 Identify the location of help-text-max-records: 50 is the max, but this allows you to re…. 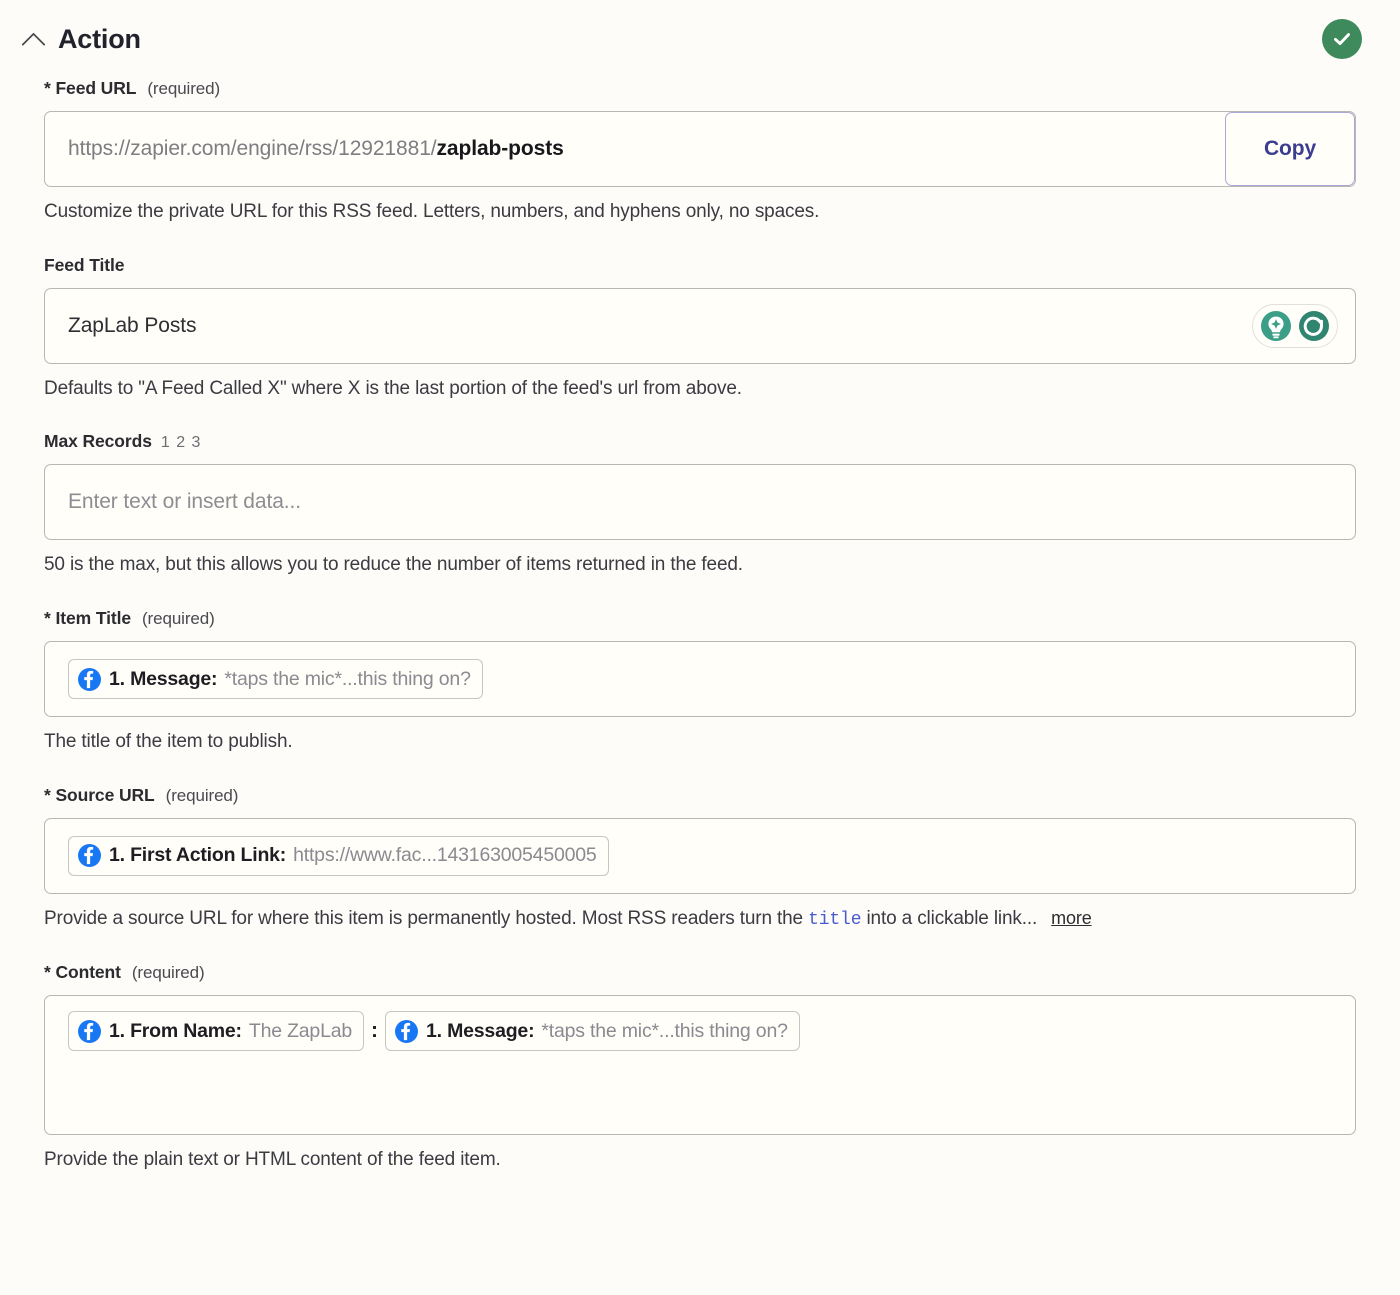
(393, 565).